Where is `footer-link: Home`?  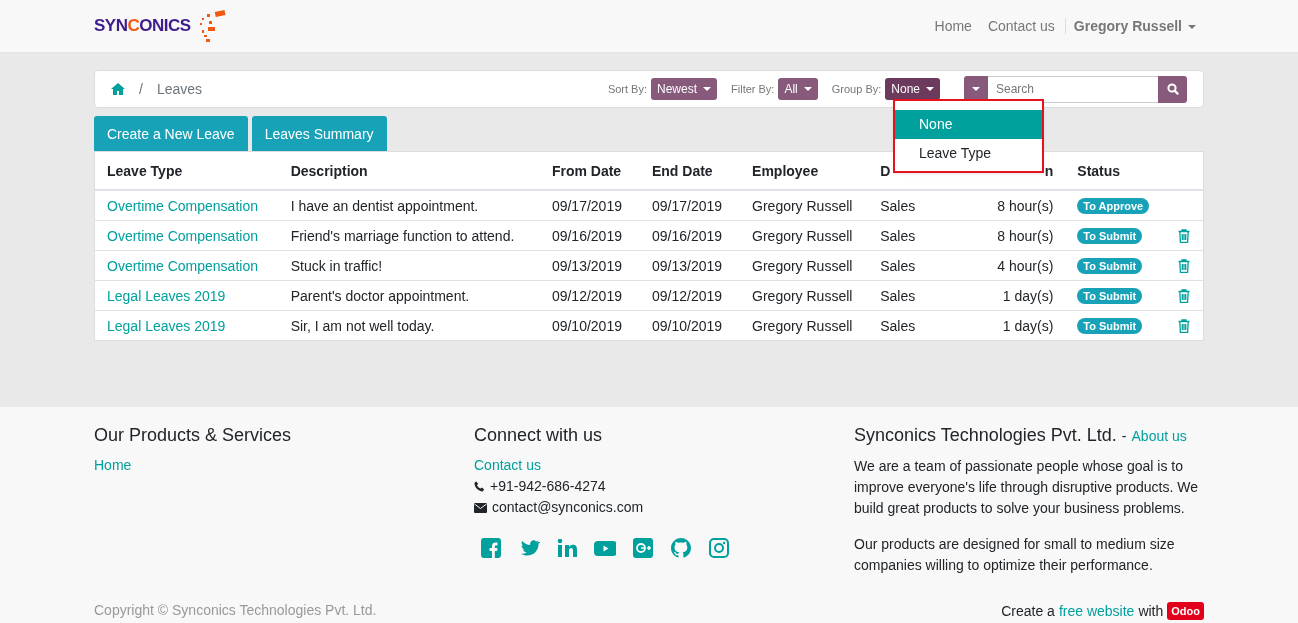
footer-link: Home is located at coordinates (284, 465).